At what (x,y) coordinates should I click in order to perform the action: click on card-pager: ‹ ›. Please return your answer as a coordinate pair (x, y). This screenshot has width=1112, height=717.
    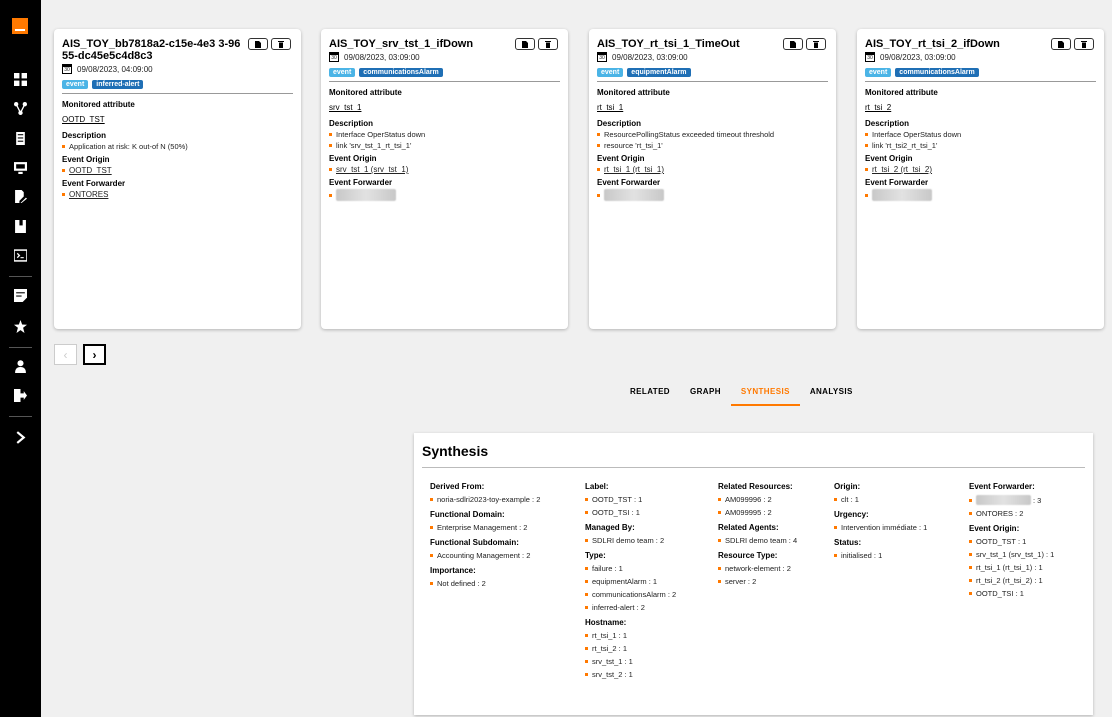
    Looking at the image, I should click on (80, 354).